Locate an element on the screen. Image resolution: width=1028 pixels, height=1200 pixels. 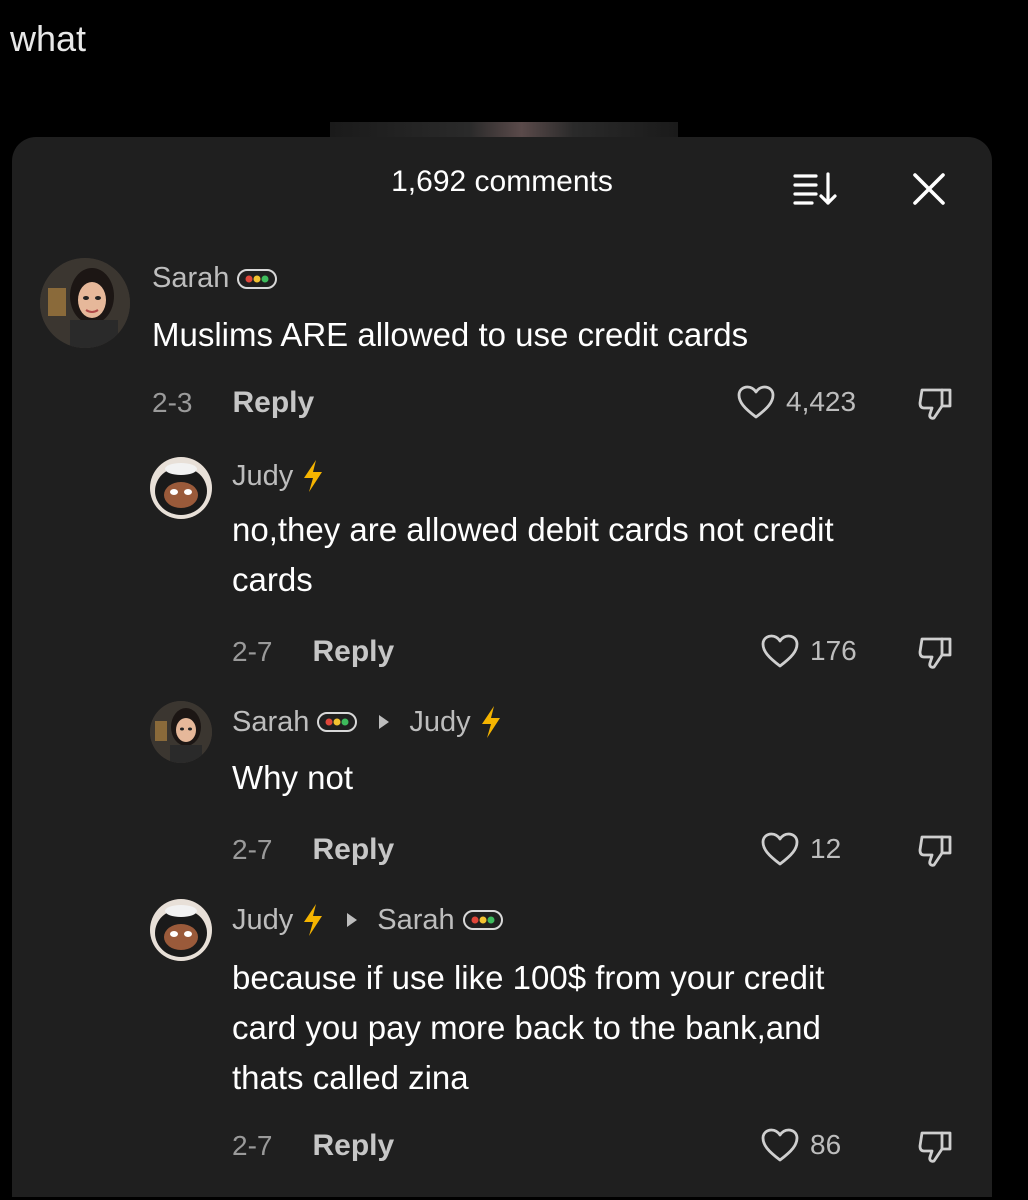
comment-header: Sarah Judy is located at coordinates (367, 722).